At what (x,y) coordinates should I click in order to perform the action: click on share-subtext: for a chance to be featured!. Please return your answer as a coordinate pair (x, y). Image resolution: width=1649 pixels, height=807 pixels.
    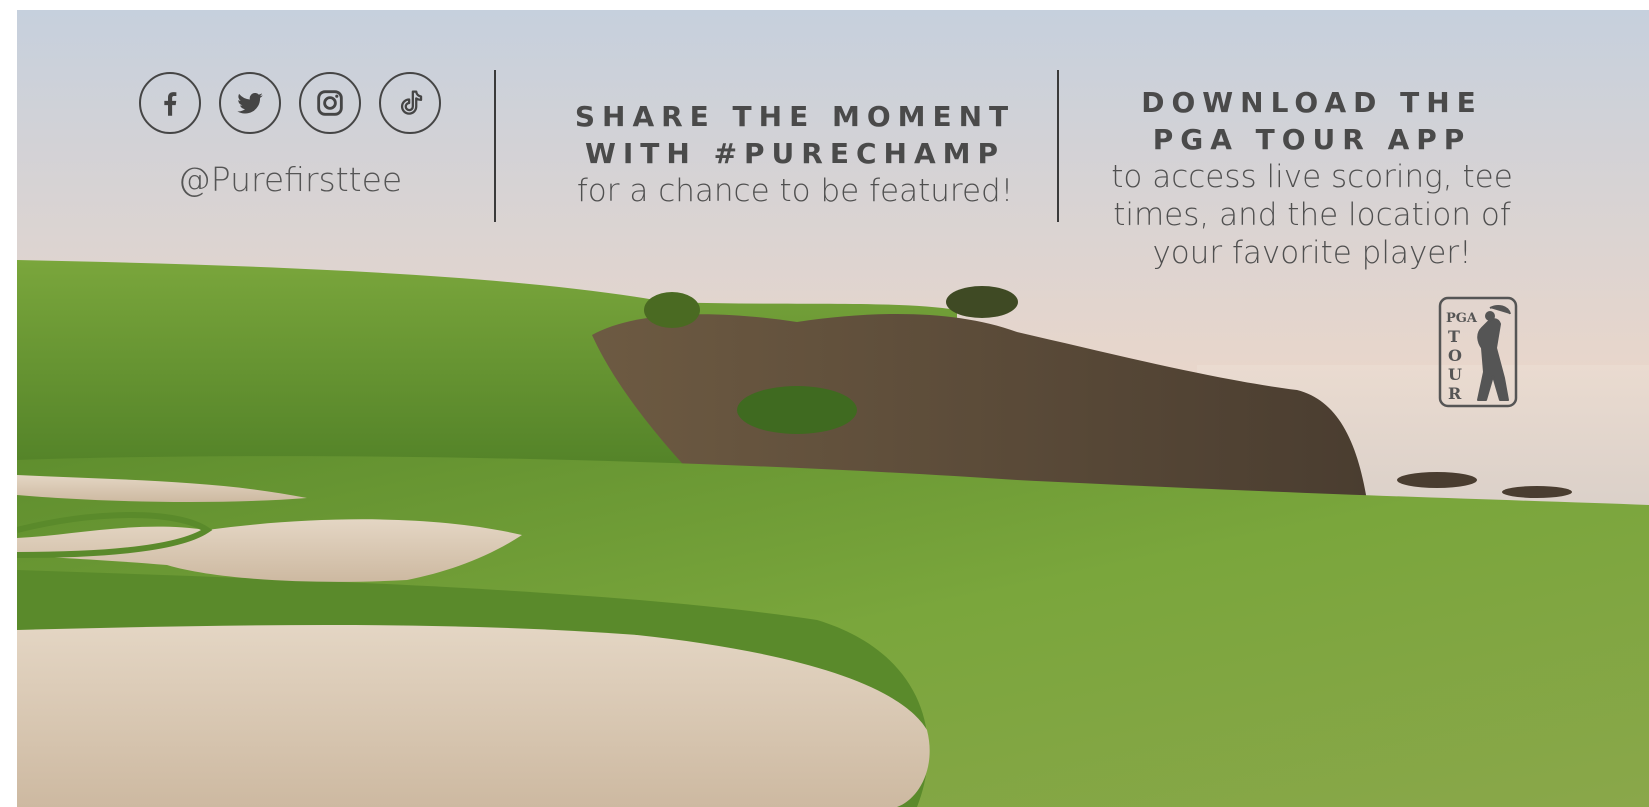
    Looking at the image, I should click on (795, 191).